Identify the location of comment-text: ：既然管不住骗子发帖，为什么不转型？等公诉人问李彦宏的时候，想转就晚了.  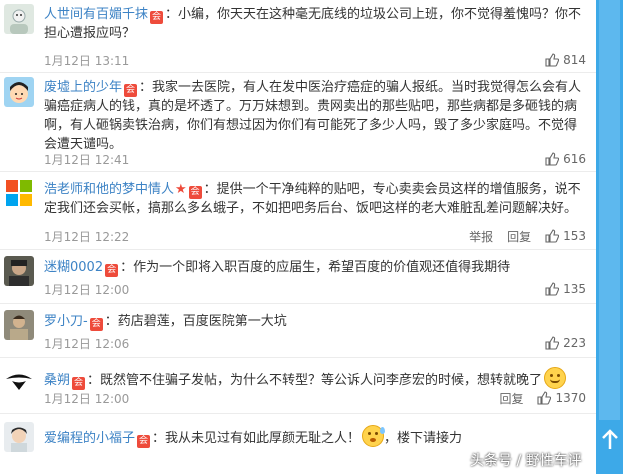
(315, 380).